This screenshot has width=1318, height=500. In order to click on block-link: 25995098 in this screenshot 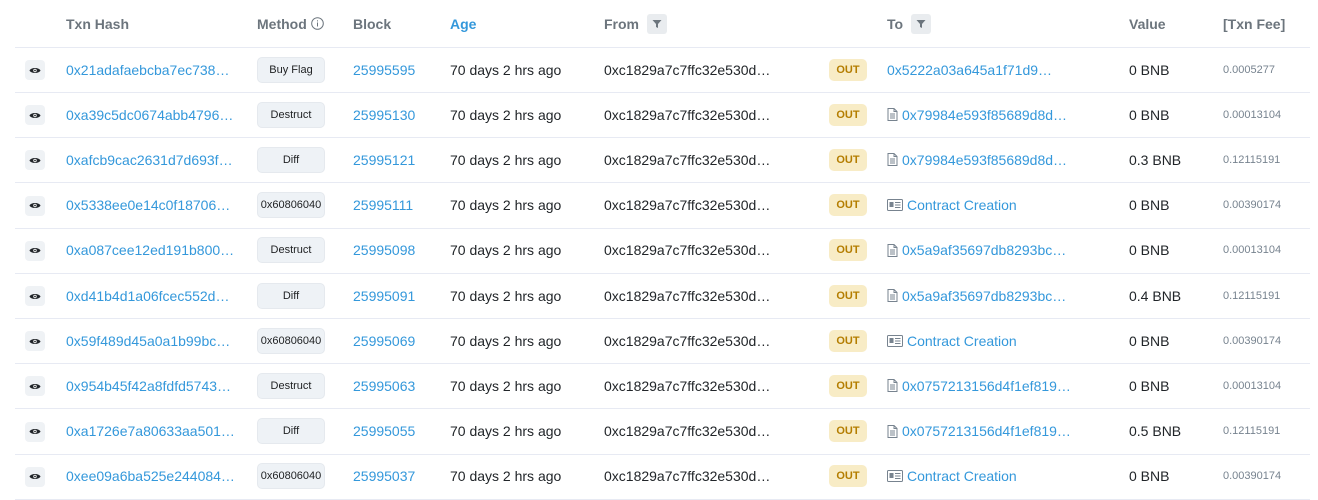, I will do `click(398, 250)`.